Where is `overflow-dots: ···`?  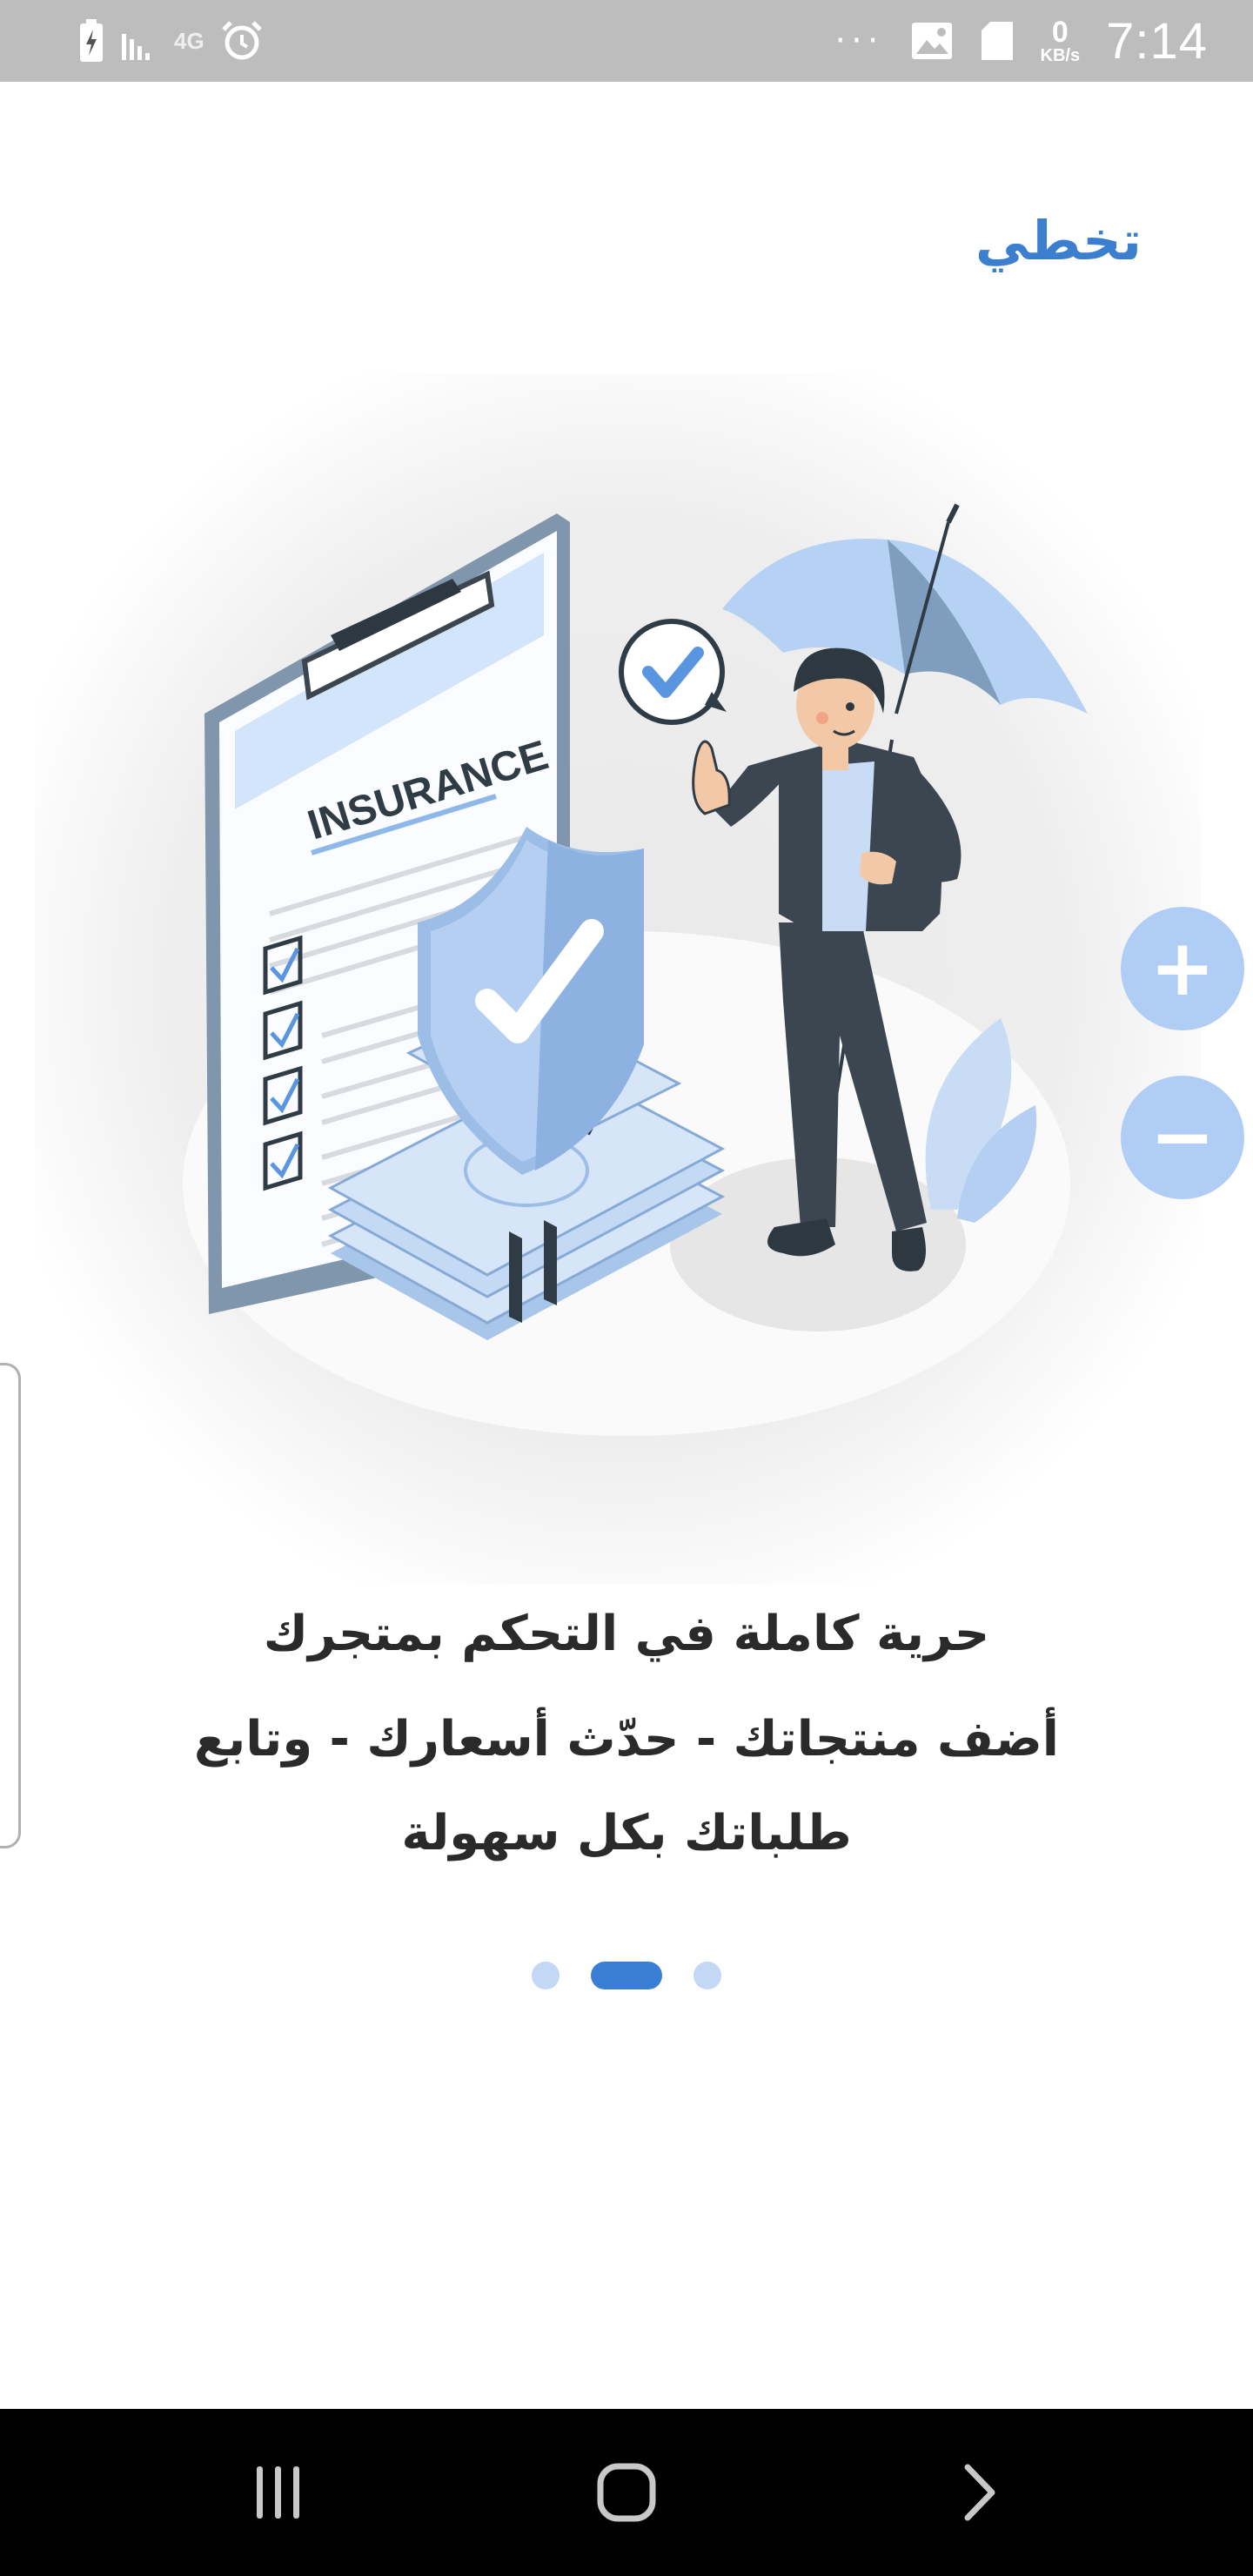 overflow-dots: ··· is located at coordinates (859, 41).